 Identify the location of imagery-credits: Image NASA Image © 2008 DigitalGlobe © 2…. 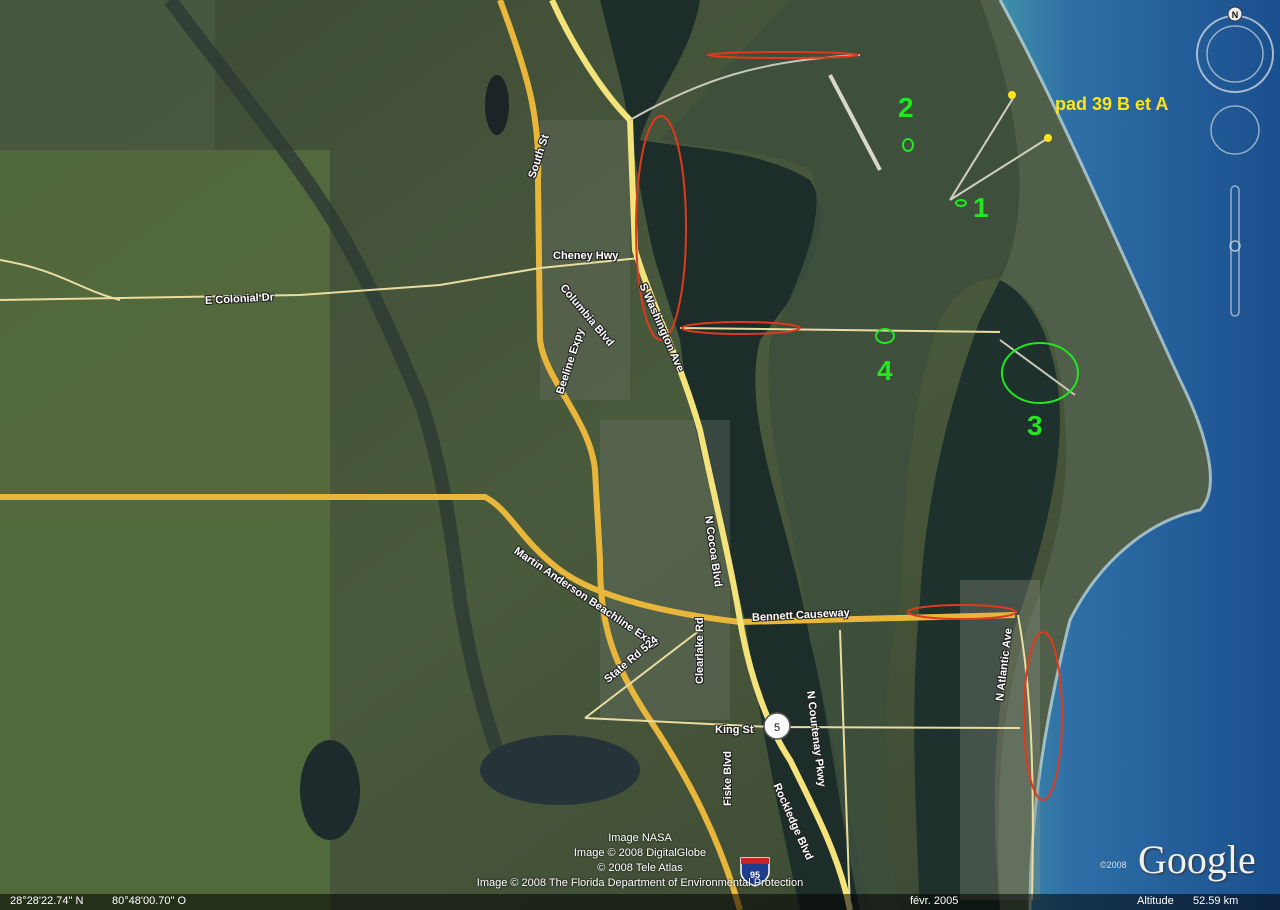
(640, 861).